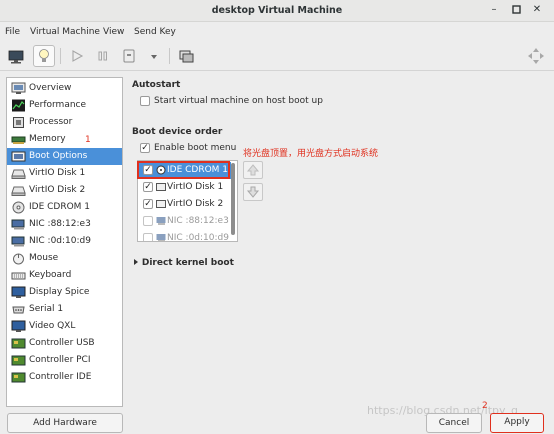  Describe the element at coordinates (177, 132) in the screenshot. I see `boot-order-heading: Boot device order` at that location.